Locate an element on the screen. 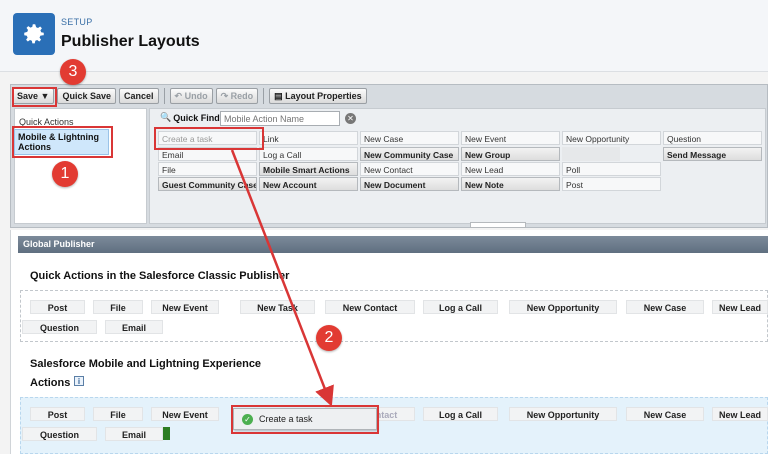 The width and height of the screenshot is (768, 454). mobile-section-title-line2: Actions is located at coordinates (50, 383).